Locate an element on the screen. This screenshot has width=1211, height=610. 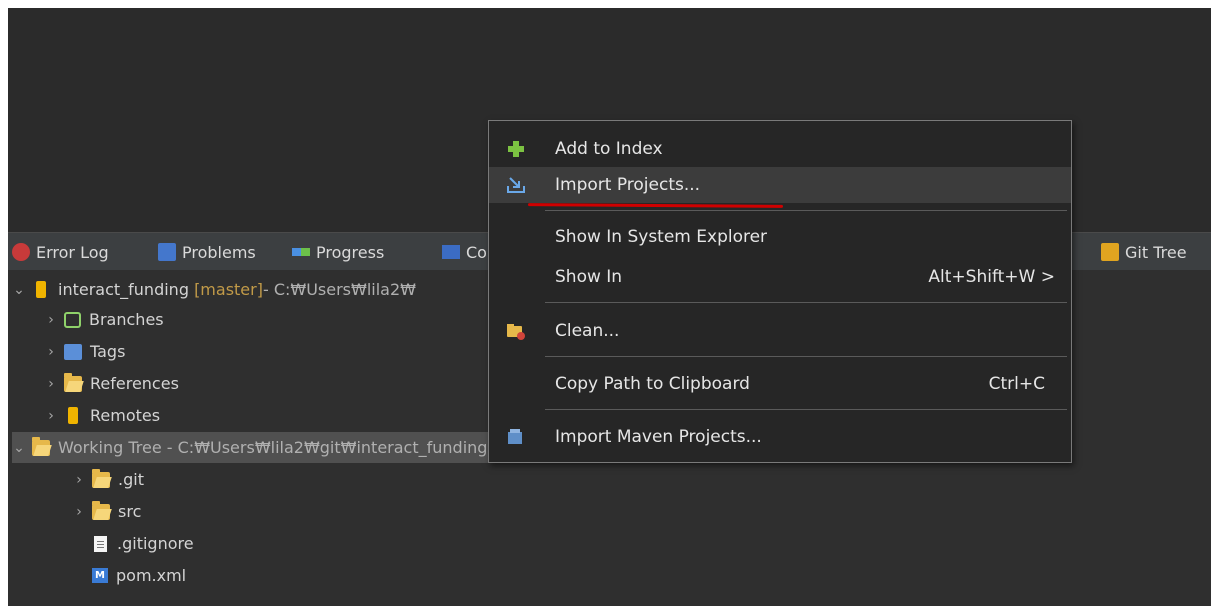
tree-label: pom.xml is located at coordinates (151, 575).